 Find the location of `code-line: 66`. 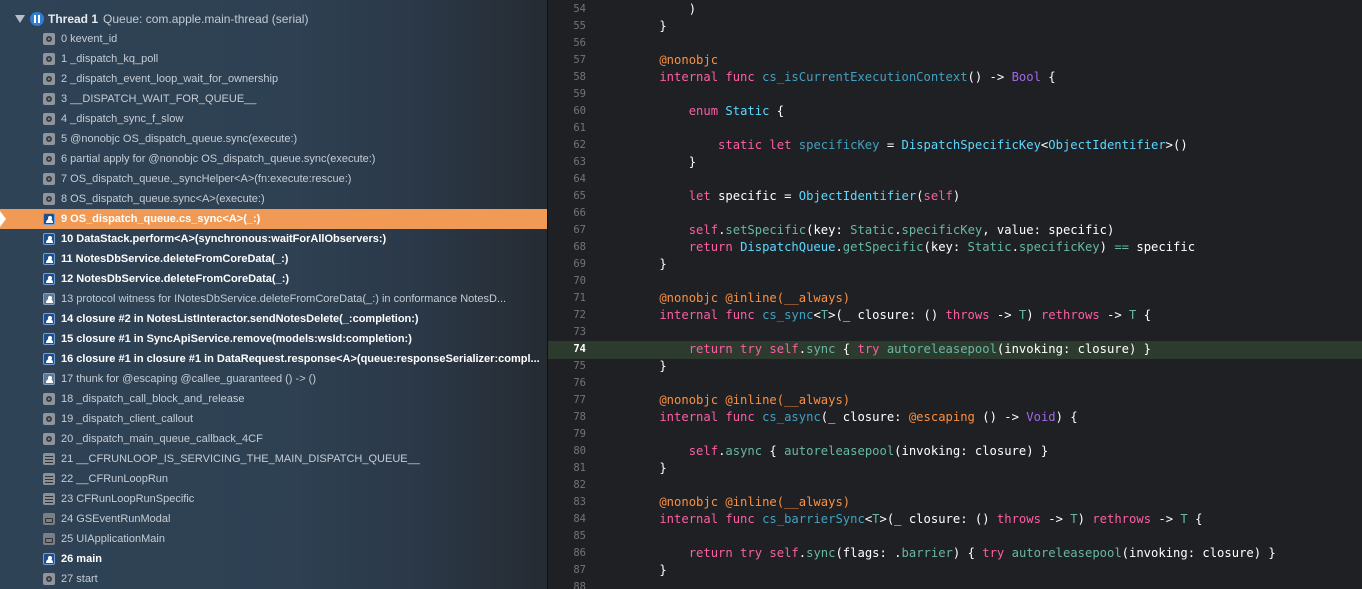

code-line: 66 is located at coordinates (955, 213).